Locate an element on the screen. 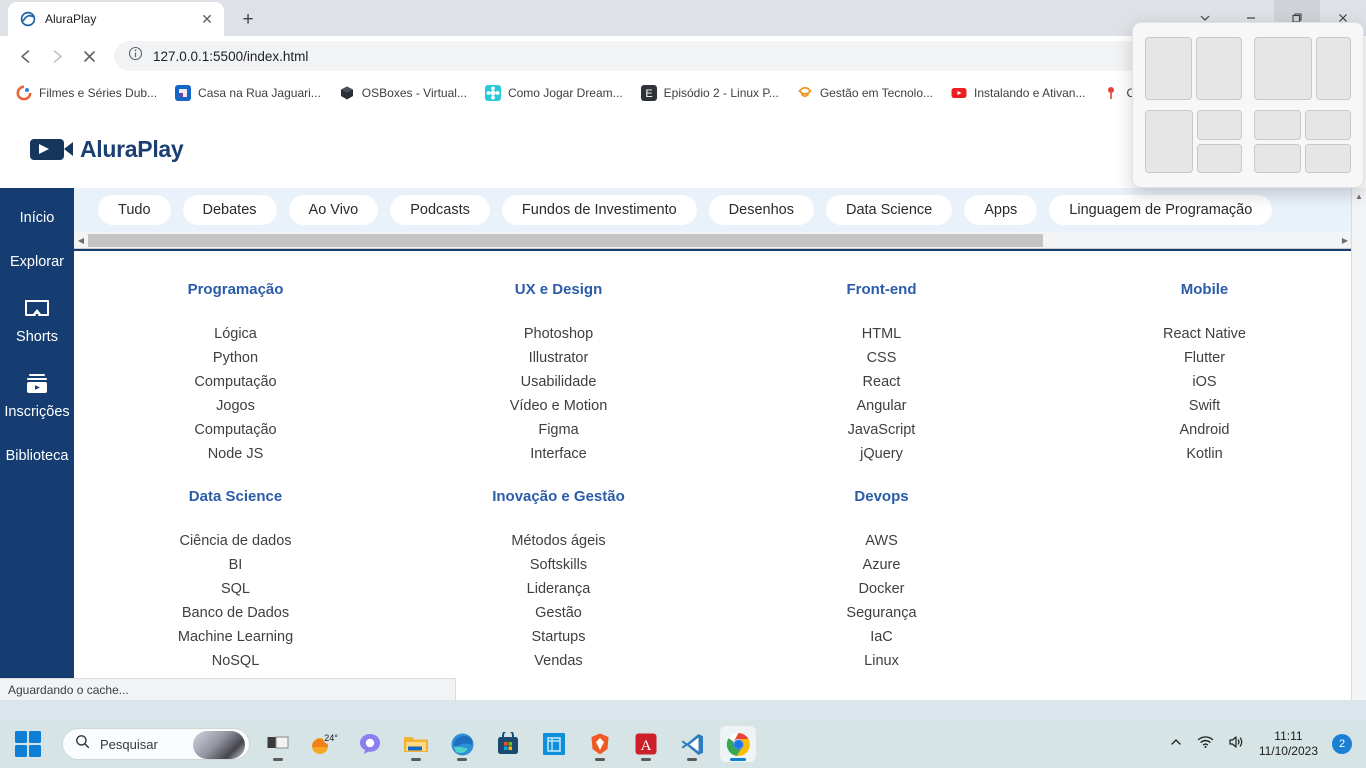  list-item: Ciência de dados is located at coordinates (235, 541).